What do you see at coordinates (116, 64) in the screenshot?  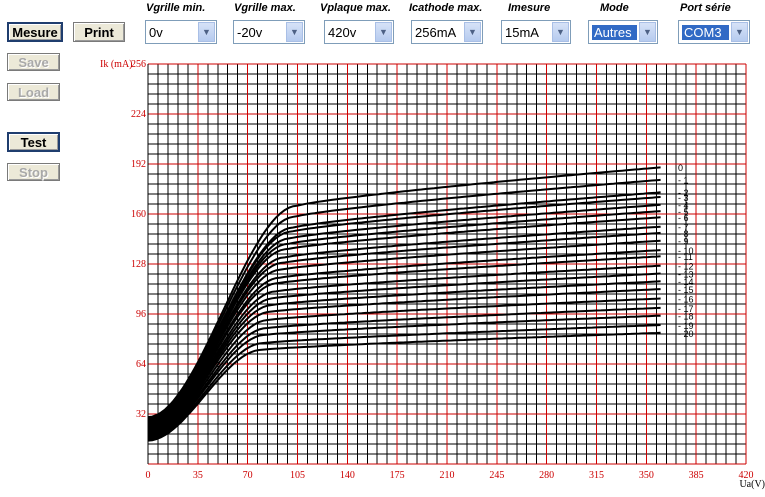 I see `y-axis-label: Ik (mA)` at bounding box center [116, 64].